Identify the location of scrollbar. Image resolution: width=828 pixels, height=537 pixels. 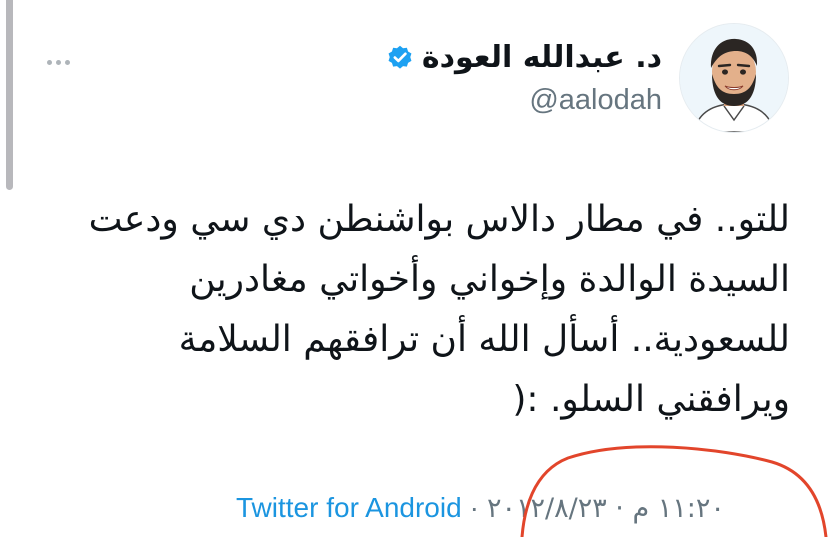
(9, 95).